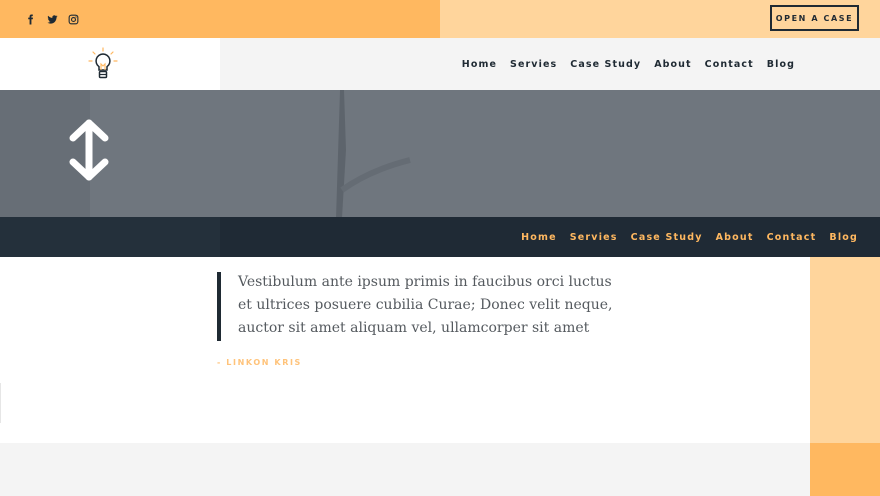  I want to click on testimonial-author: - LINKON KRIS, so click(259, 362).